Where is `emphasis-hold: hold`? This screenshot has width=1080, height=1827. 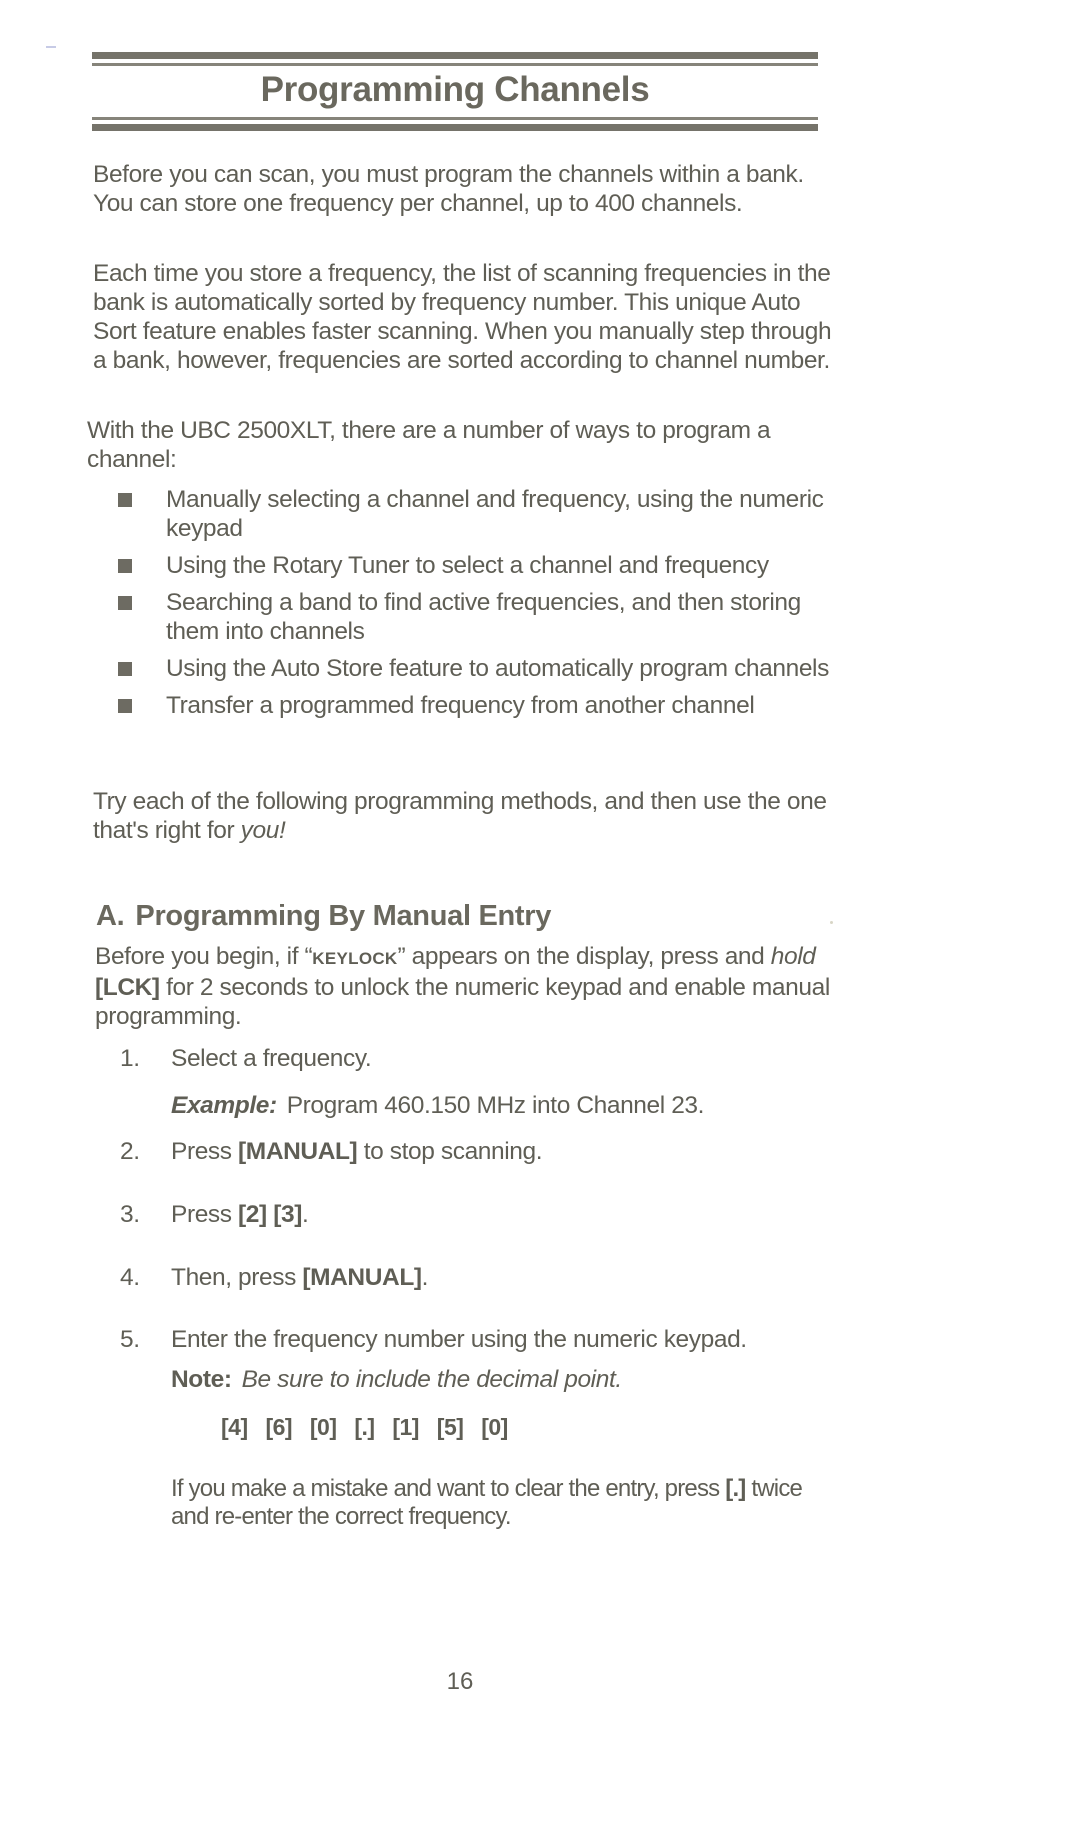 emphasis-hold: hold is located at coordinates (793, 956).